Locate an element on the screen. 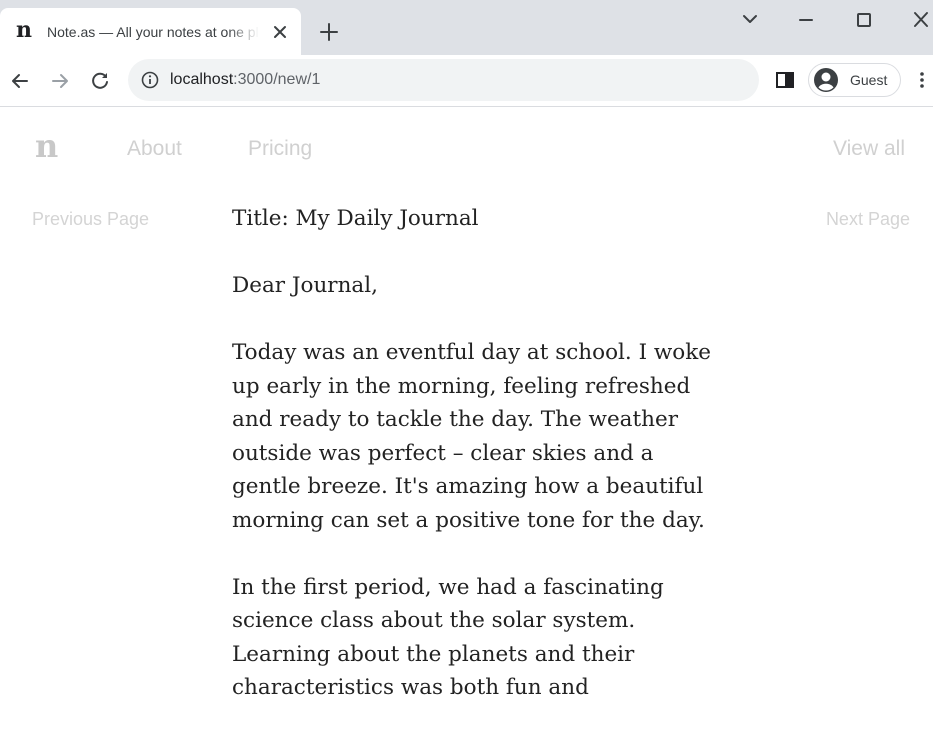 The image size is (933, 747). address-bar: localhost:3000/new/1 is located at coordinates (443, 80).